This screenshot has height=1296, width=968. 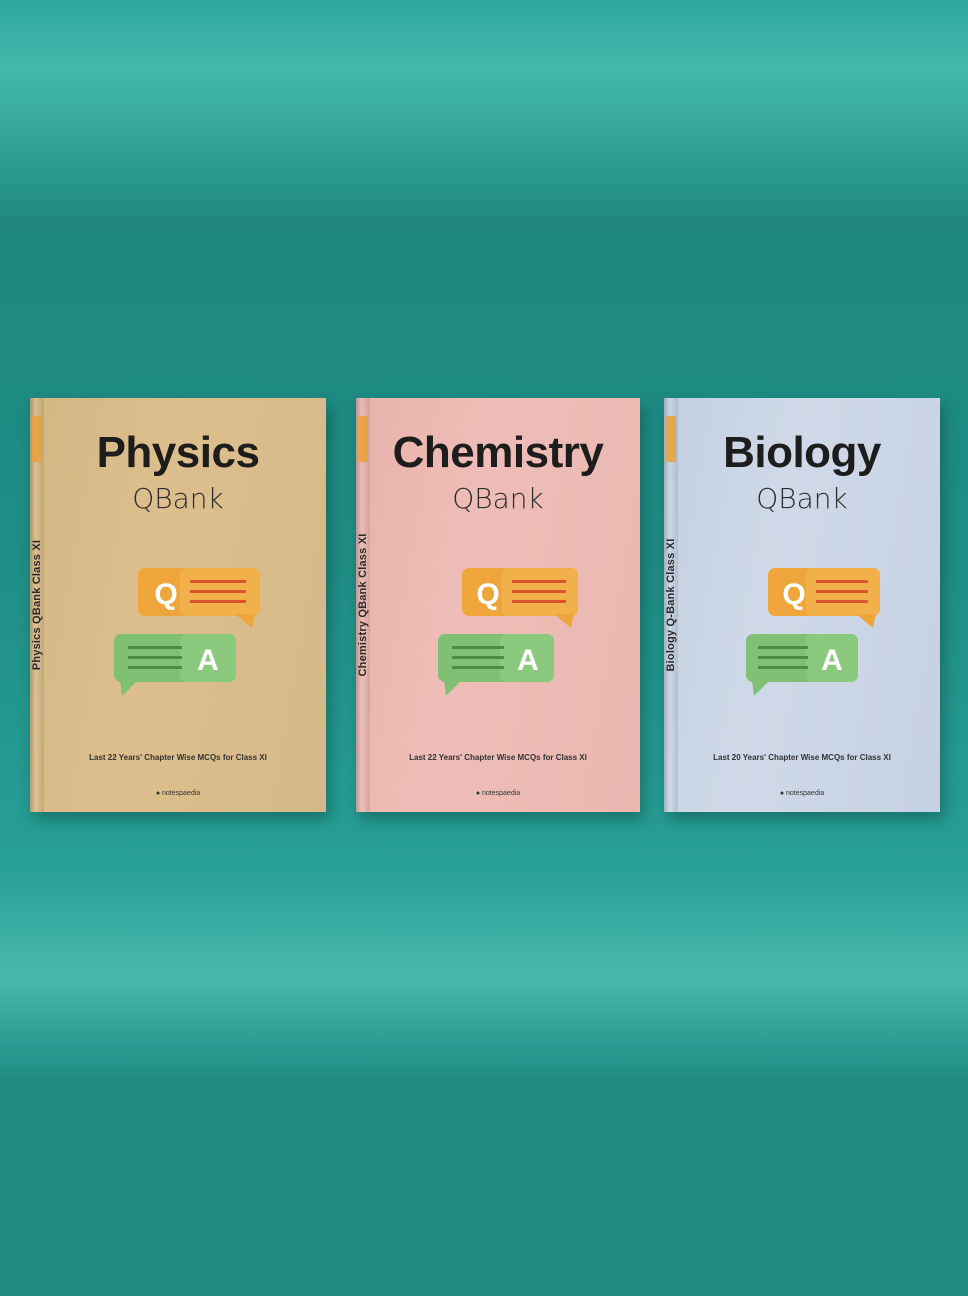 What do you see at coordinates (802, 452) in the screenshot?
I see `book-title: Biology` at bounding box center [802, 452].